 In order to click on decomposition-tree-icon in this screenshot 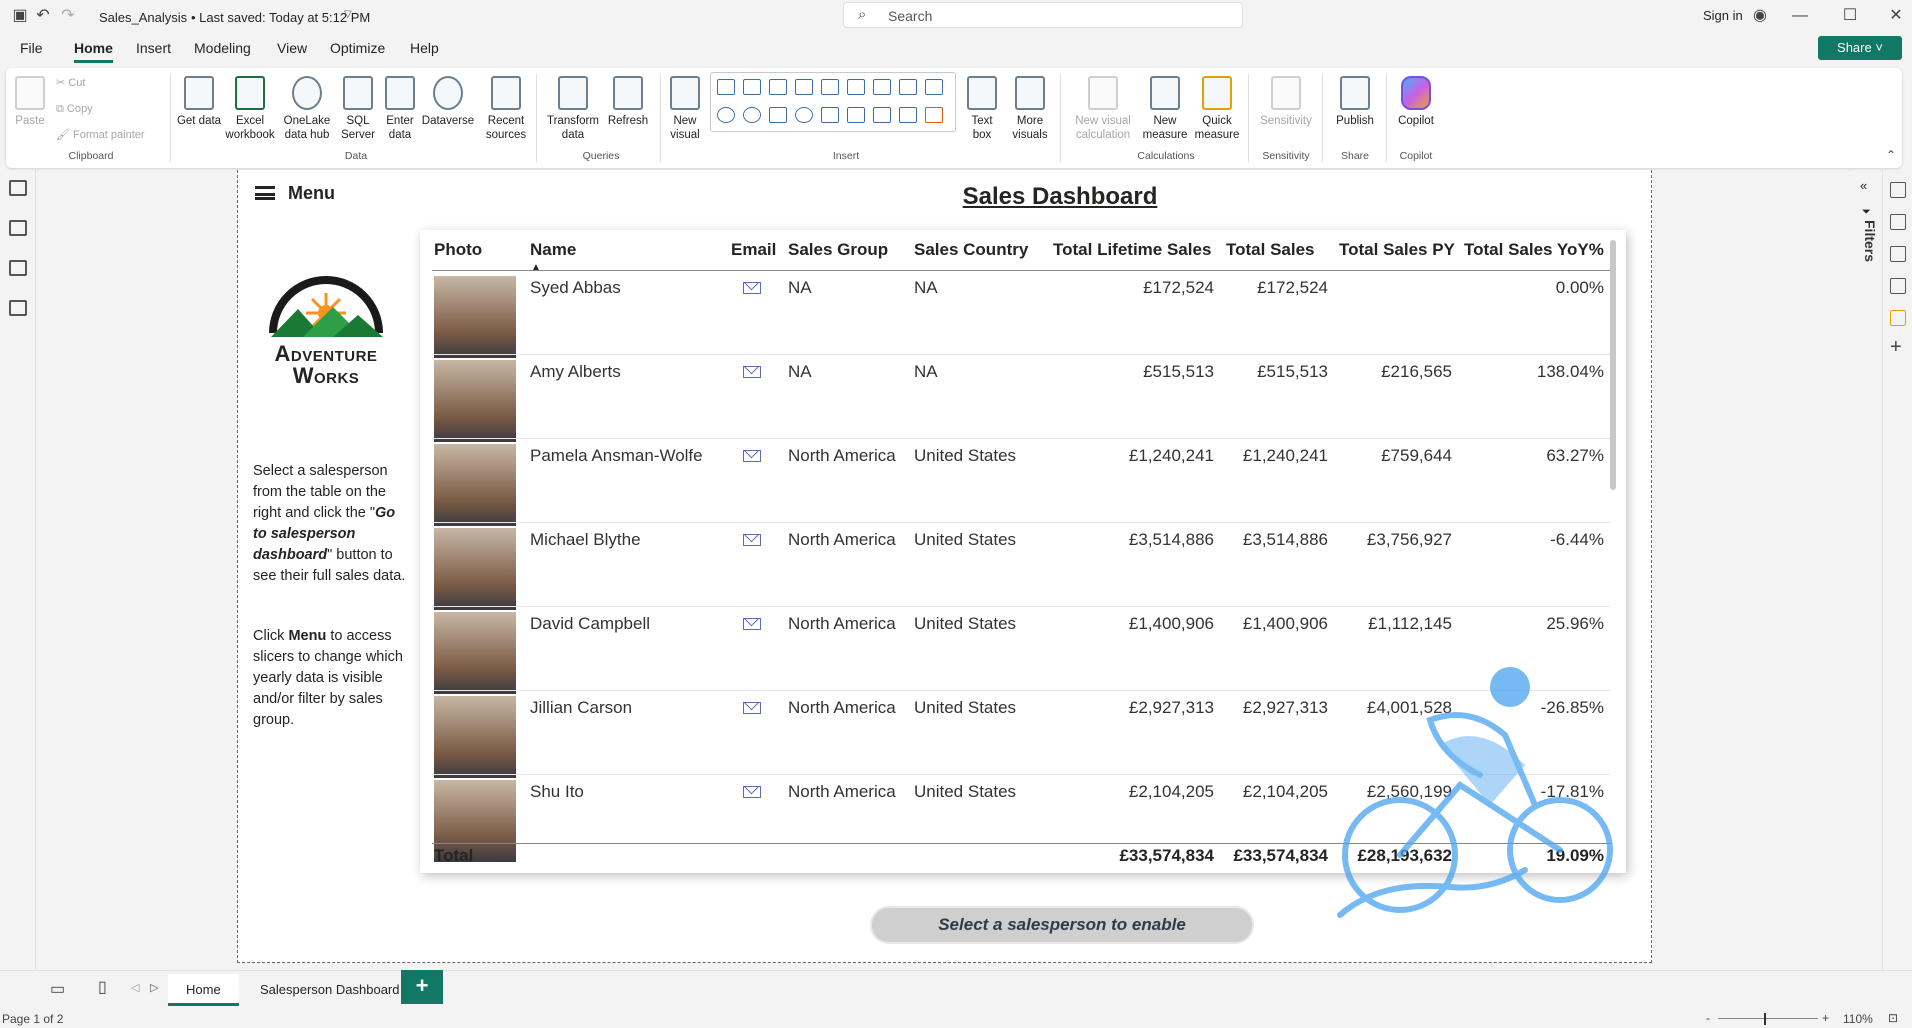, I will do `click(856, 115)`.